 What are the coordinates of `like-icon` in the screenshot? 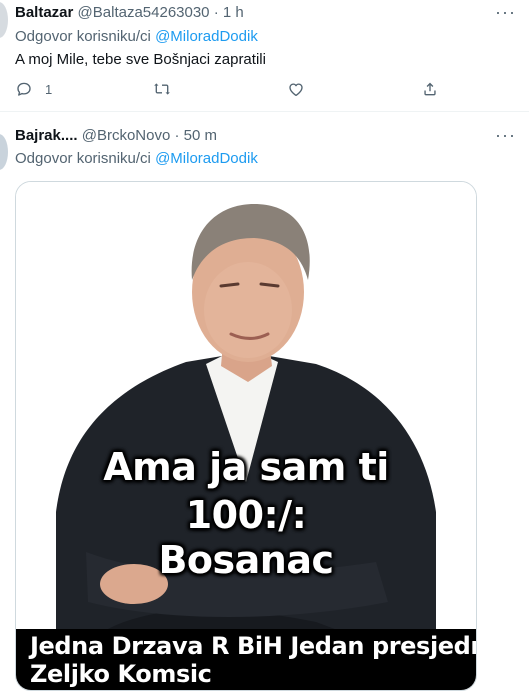 It's located at (296, 90).